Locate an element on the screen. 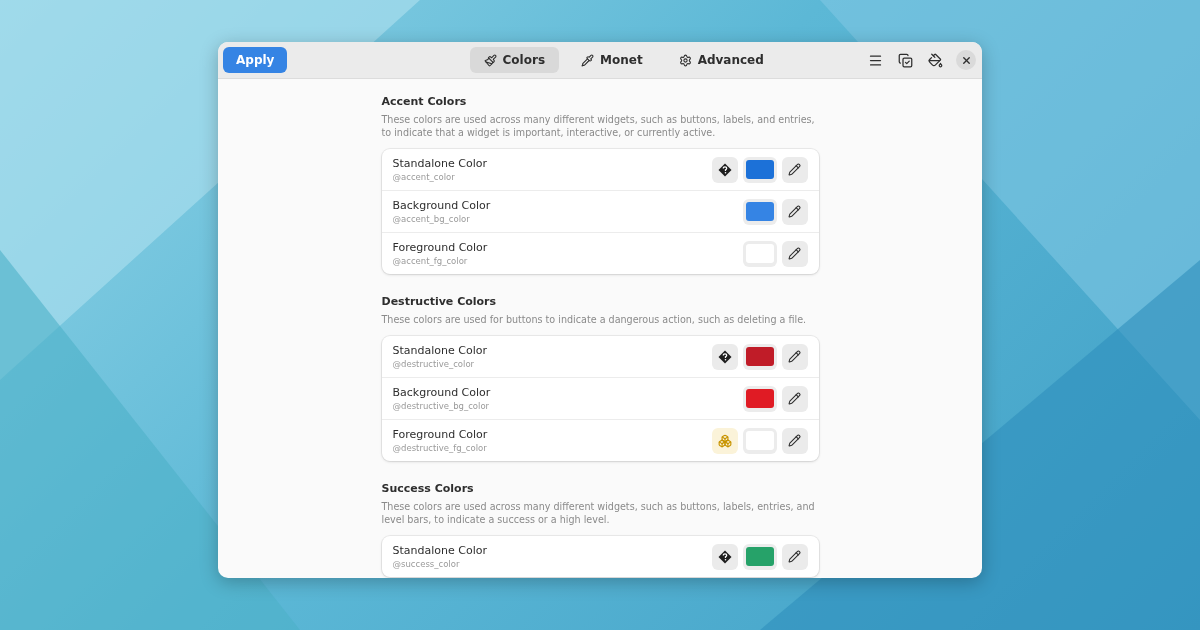 Image resolution: width=1200 pixels, height=630 pixels. brush-icon is located at coordinates (490, 60).